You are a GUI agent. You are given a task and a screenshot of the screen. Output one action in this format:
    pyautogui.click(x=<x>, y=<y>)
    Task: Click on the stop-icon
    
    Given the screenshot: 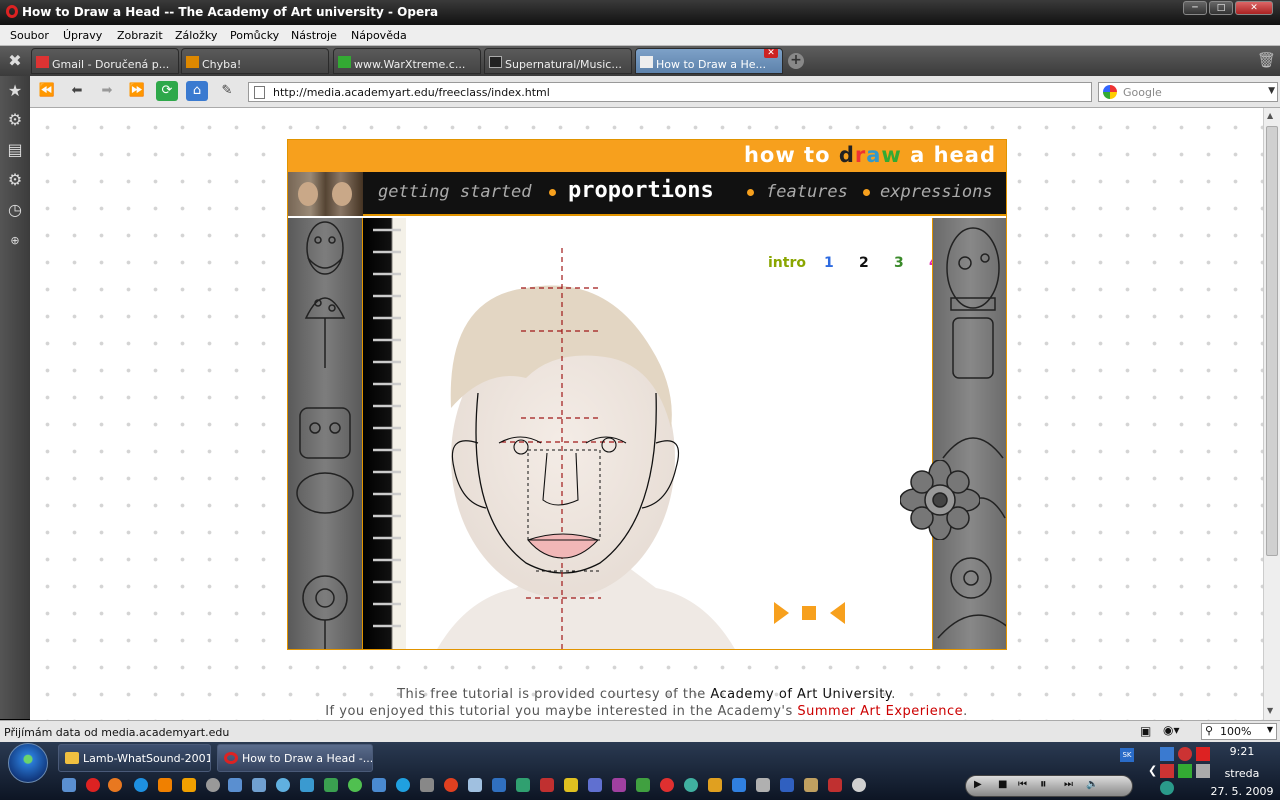 What is the action you would take?
    pyautogui.click(x=809, y=613)
    